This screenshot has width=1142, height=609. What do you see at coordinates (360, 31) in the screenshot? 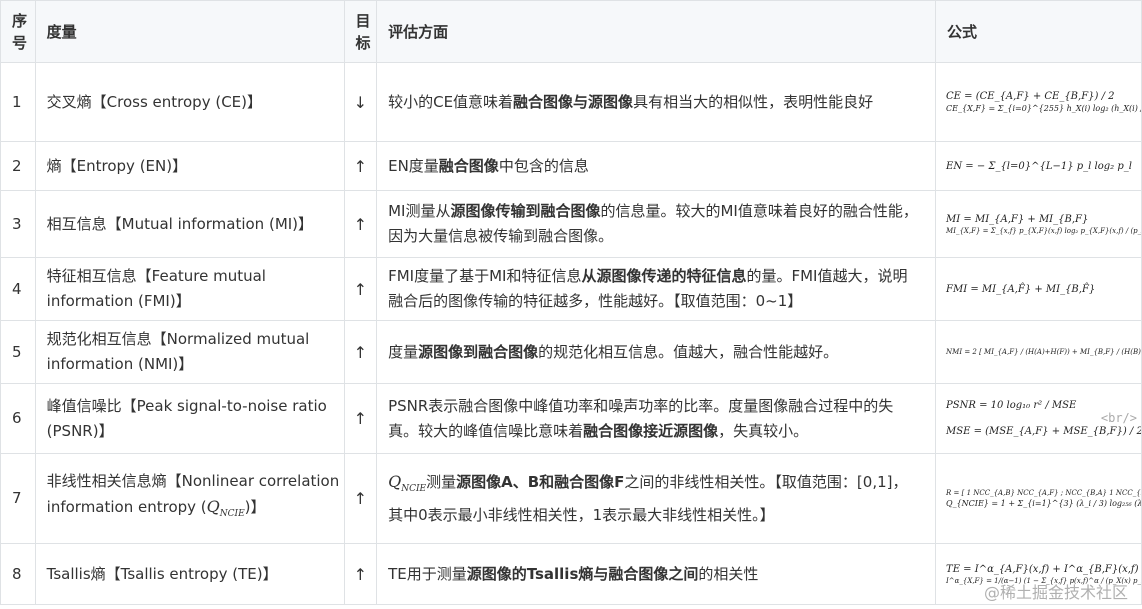
I see `header-target: 目标` at bounding box center [360, 31].